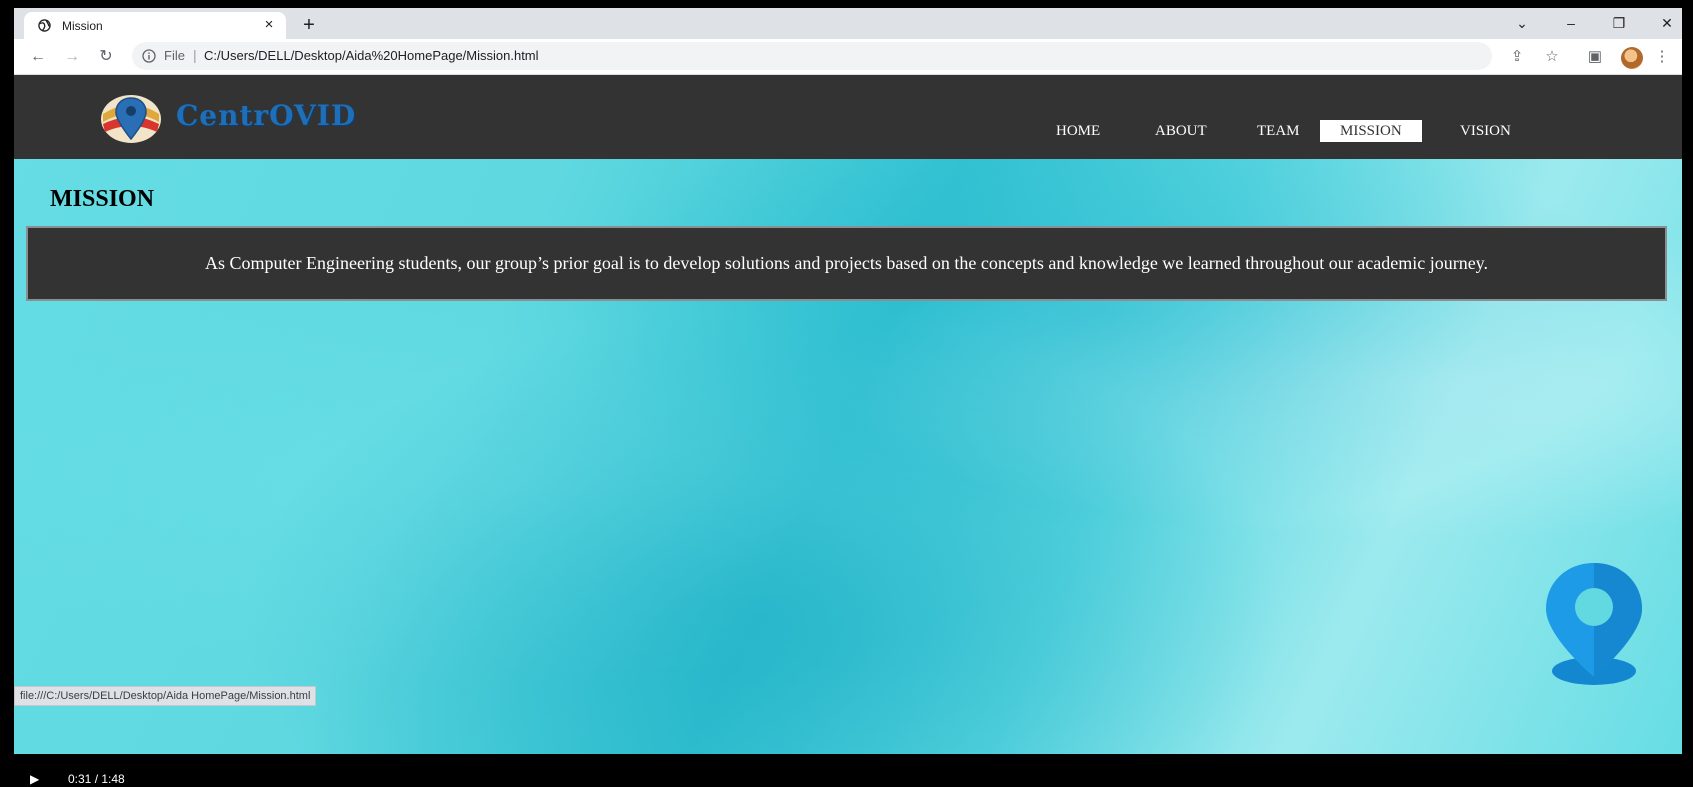  I want to click on tab-search-icon: ⌄, so click(1522, 23).